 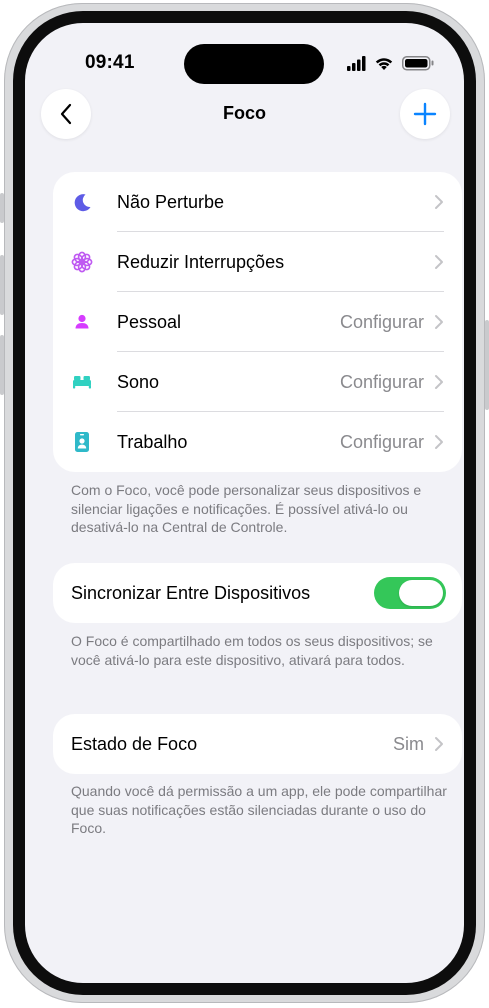 I want to click on focus-mode-label: Trabalho, so click(x=152, y=442).